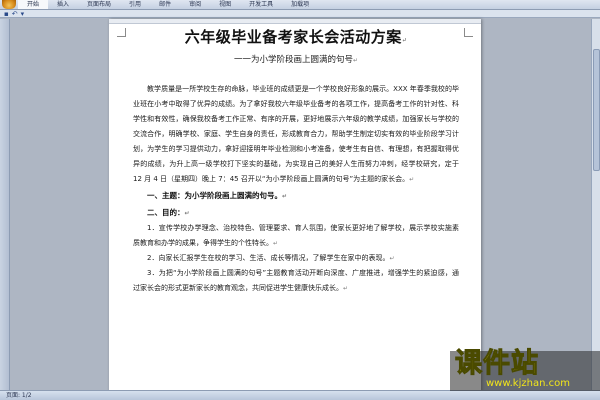 The width and height of the screenshot is (600, 400). What do you see at coordinates (217, 195) in the screenshot?
I see `section-heading-theme: 一、主题：为小学阶段画上圆满的句号。↵` at bounding box center [217, 195].